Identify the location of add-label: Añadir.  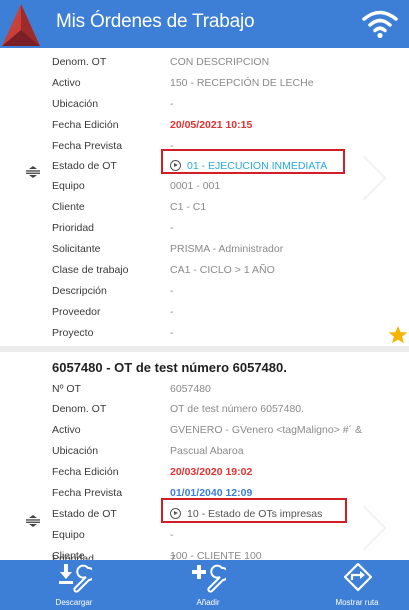
(208, 602).